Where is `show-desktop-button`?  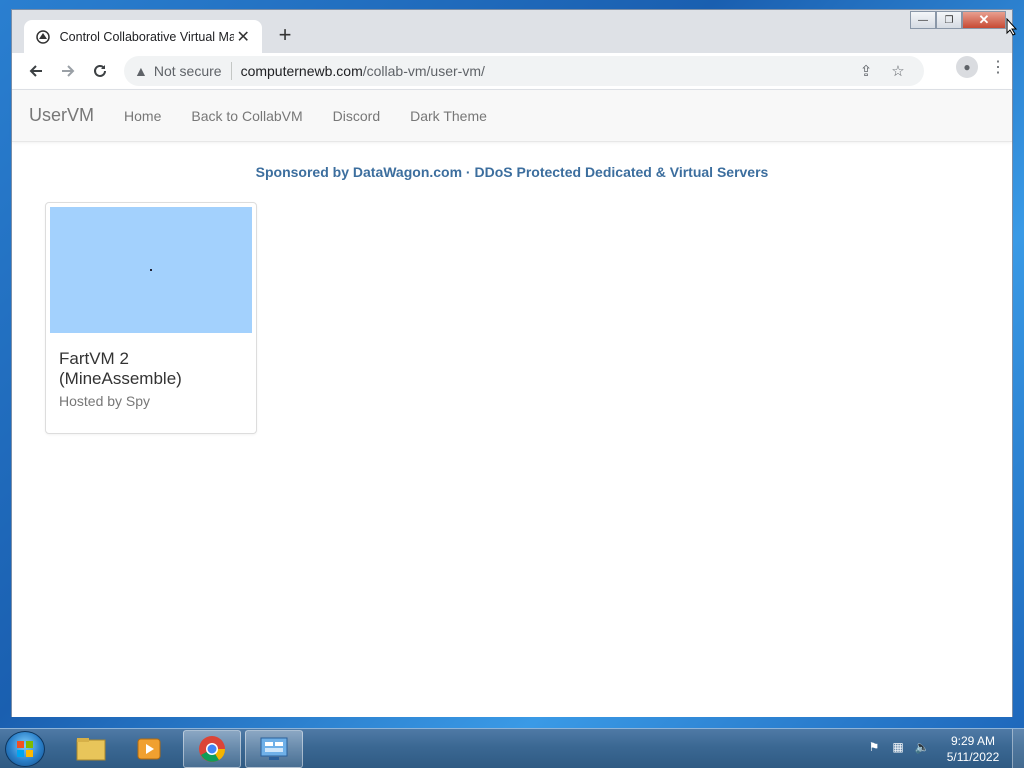 show-desktop-button is located at coordinates (1018, 748).